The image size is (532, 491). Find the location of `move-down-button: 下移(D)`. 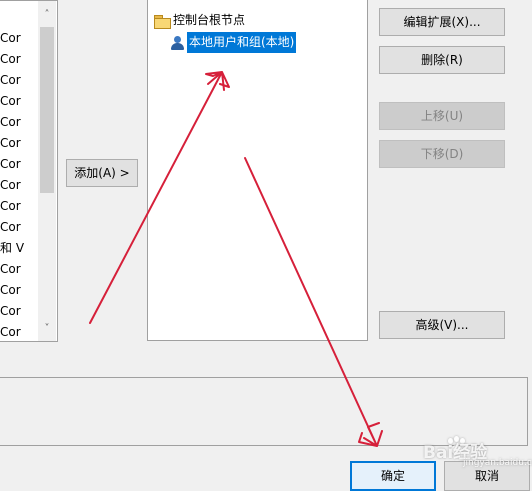

move-down-button: 下移(D) is located at coordinates (442, 154).